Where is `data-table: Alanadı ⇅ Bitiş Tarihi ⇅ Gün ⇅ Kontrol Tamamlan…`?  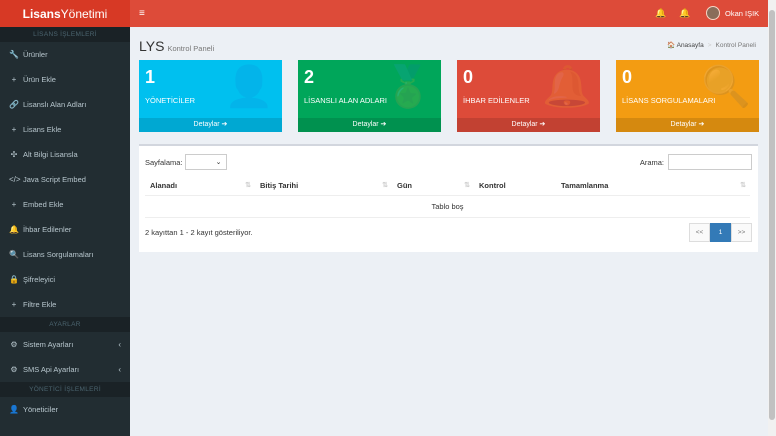
data-table: Alanadı ⇅ Bitiş Tarihi ⇅ Gün ⇅ Kontrol Tamamlan… is located at coordinates (447, 197).